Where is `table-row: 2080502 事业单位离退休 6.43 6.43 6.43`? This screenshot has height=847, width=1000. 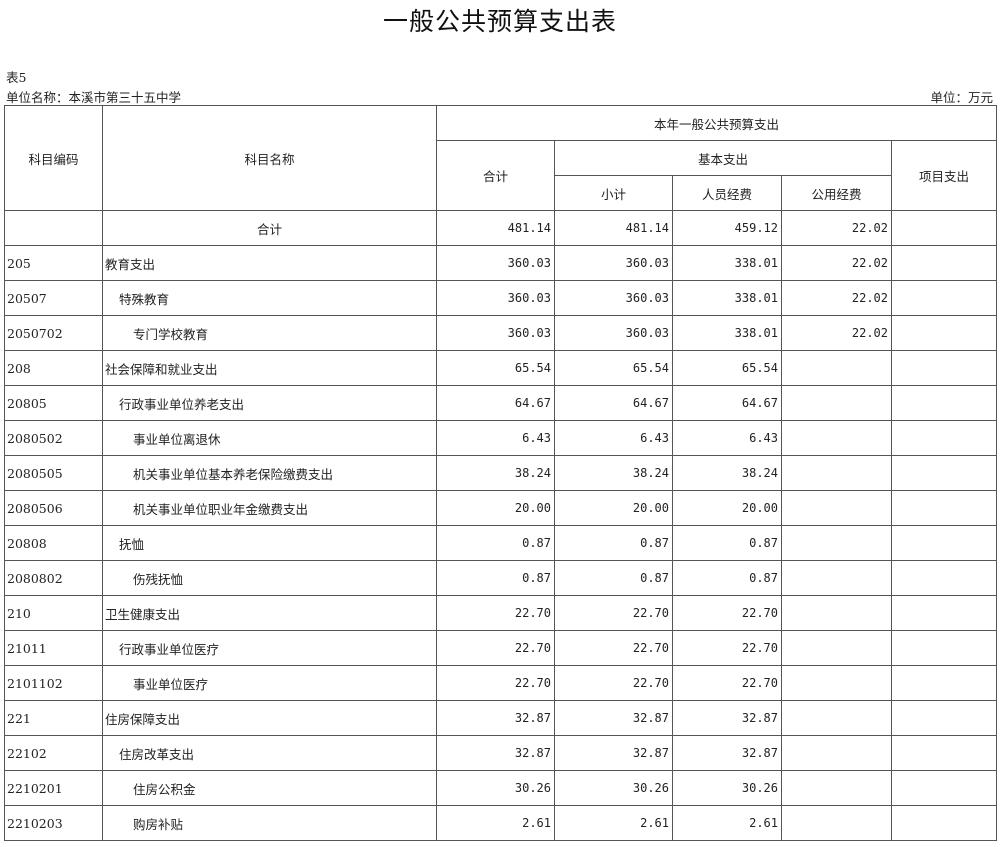
table-row: 2080502 事业单位离退休 6.43 6.43 6.43 is located at coordinates (501, 438).